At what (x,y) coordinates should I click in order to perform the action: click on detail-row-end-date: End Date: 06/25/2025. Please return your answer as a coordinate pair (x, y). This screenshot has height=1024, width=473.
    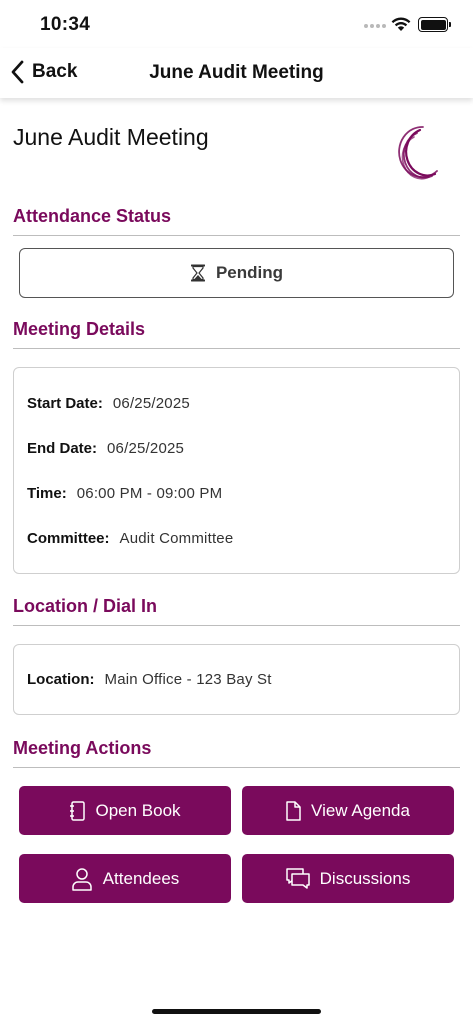
    Looking at the image, I should click on (105, 448).